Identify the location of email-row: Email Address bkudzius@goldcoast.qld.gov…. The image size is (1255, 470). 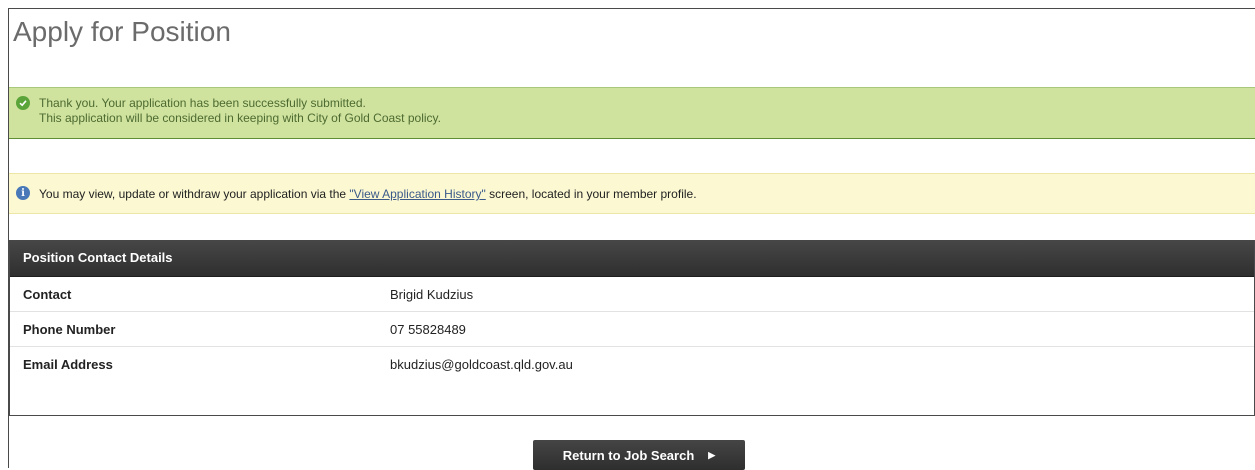
(632, 364).